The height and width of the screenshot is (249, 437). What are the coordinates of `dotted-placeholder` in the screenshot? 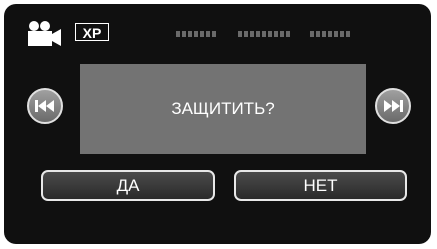 It's located at (263, 34).